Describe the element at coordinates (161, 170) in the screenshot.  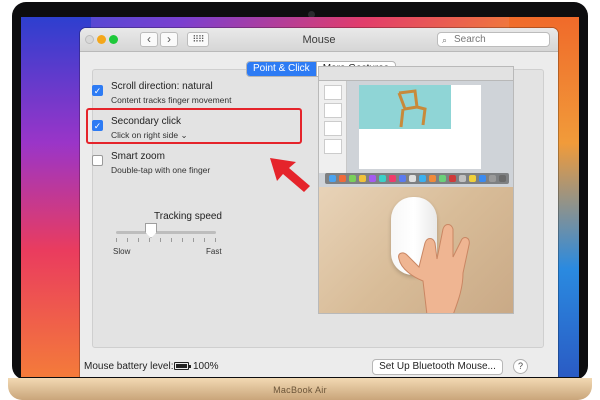
I see `option-subtitle: Double-tap with one finger` at that location.